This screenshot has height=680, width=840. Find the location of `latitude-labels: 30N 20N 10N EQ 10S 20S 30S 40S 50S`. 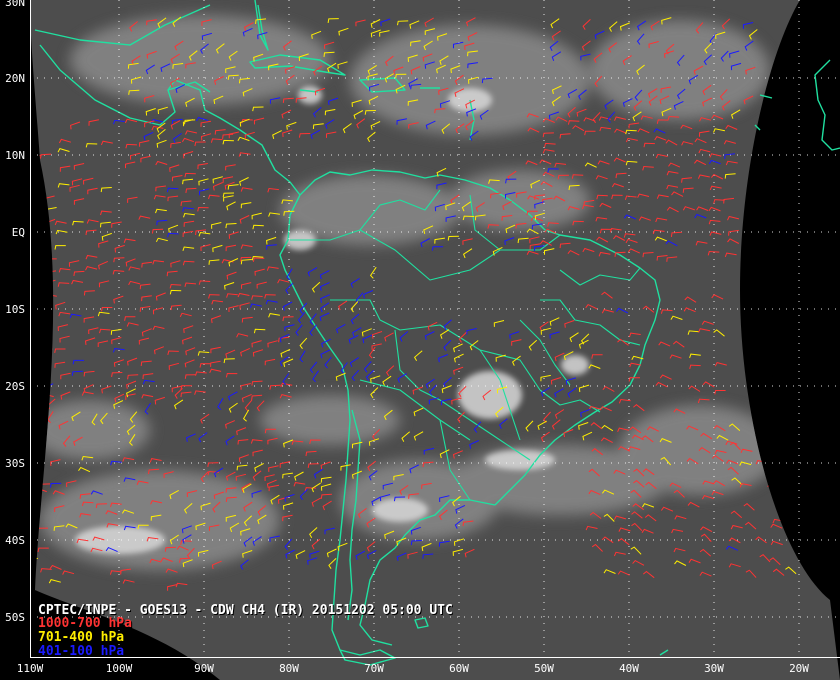

latitude-labels: 30N 20N 10N EQ 10S 20S 30S 40S 50S is located at coordinates (15, 312).